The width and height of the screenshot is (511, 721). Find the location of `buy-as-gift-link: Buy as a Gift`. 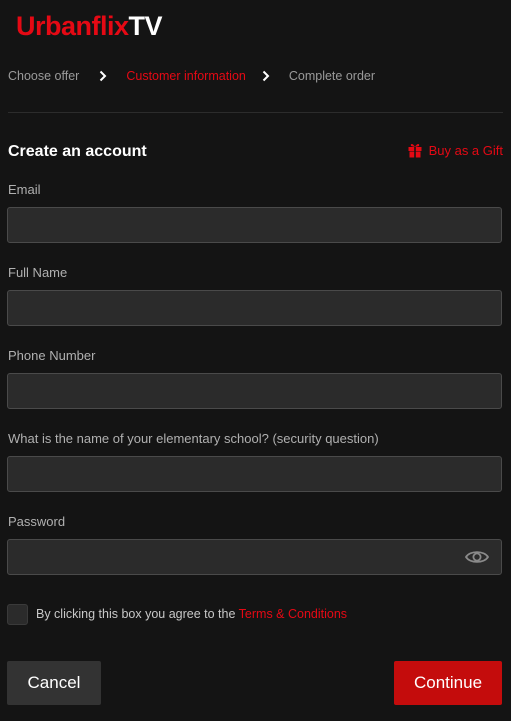

buy-as-gift-link: Buy as a Gift is located at coordinates (455, 150).